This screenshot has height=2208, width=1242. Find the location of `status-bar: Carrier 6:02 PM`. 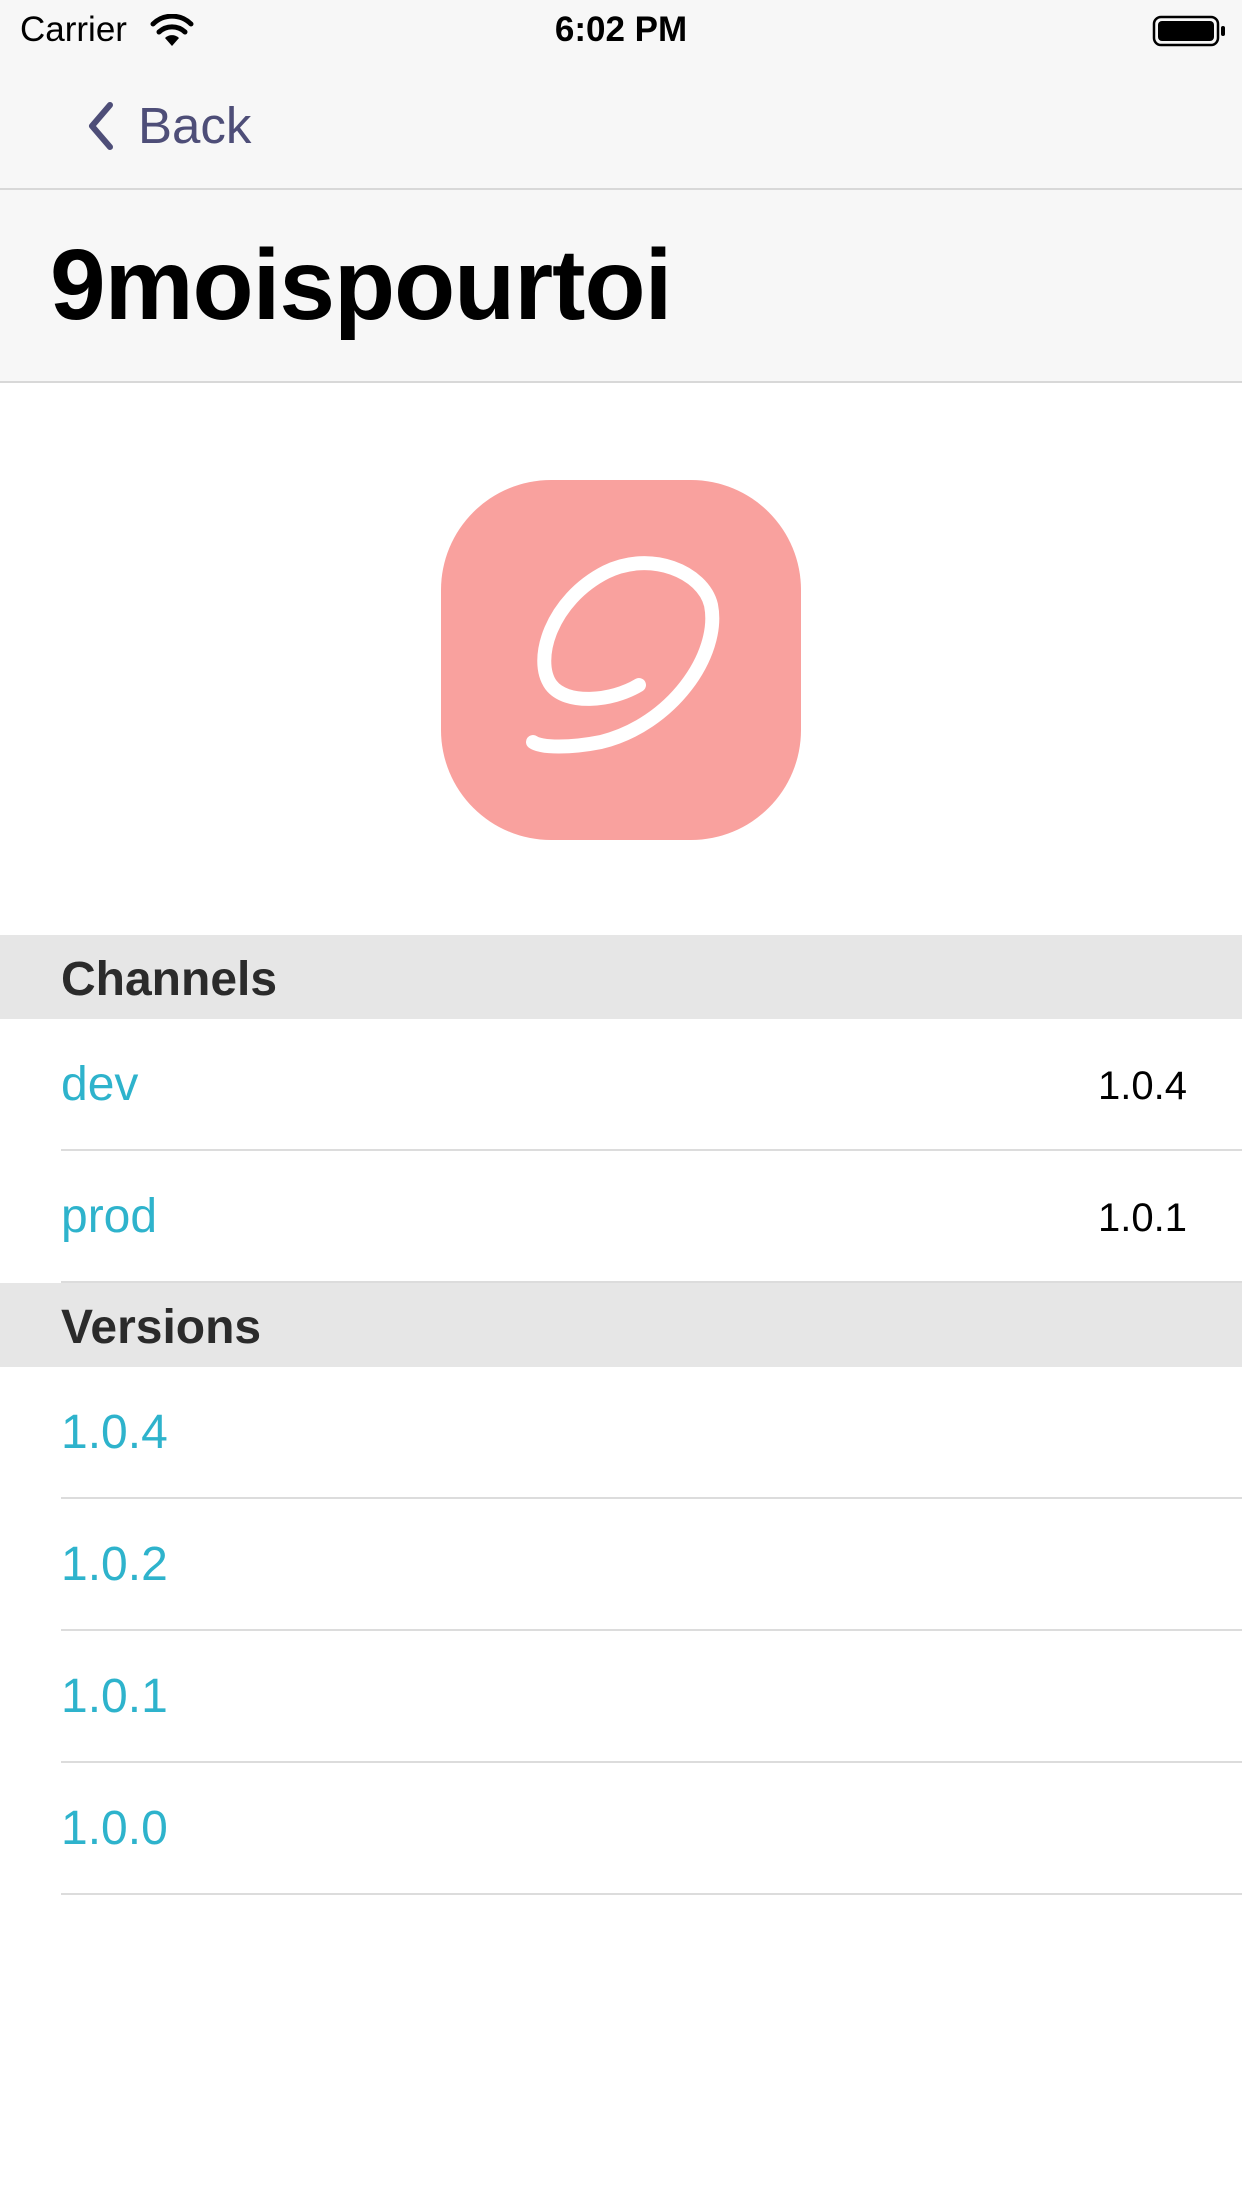

status-bar: Carrier 6:02 PM is located at coordinates (621, 30).